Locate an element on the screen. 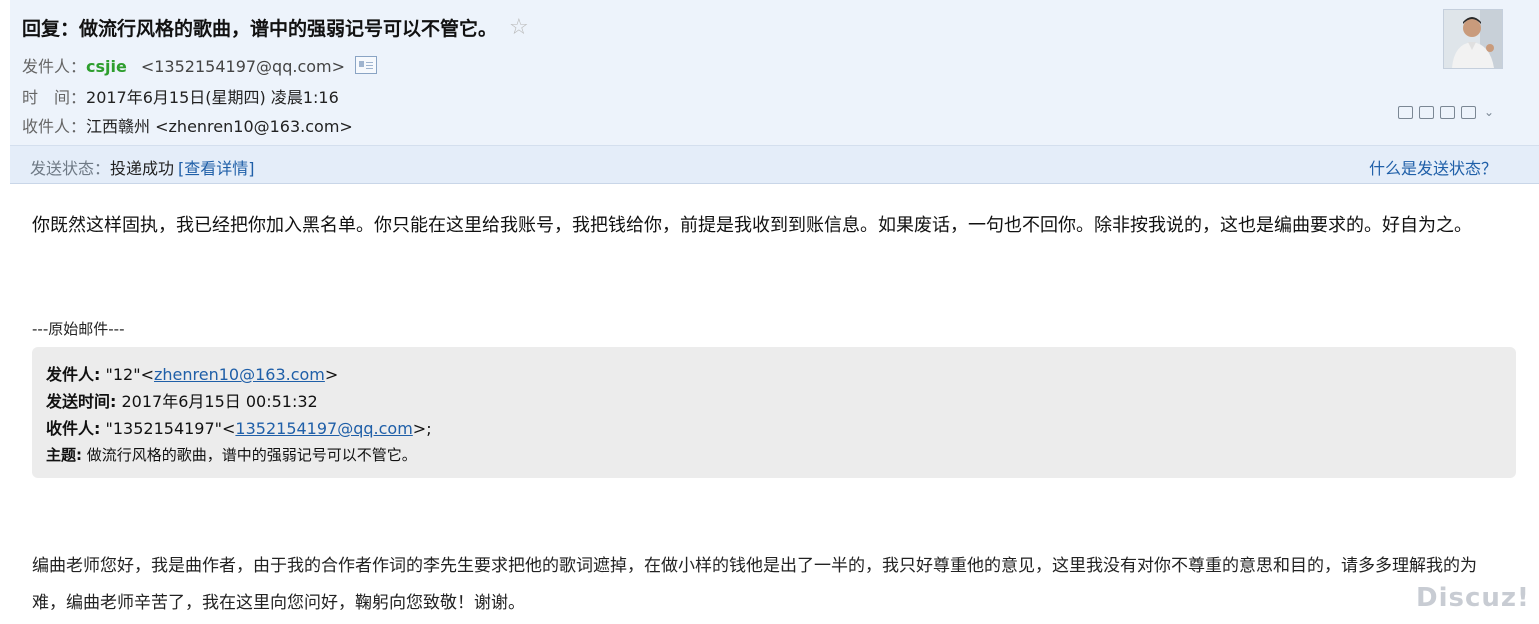 This screenshot has height=624, width=1539. status-value: 投递成功 is located at coordinates (142, 168).